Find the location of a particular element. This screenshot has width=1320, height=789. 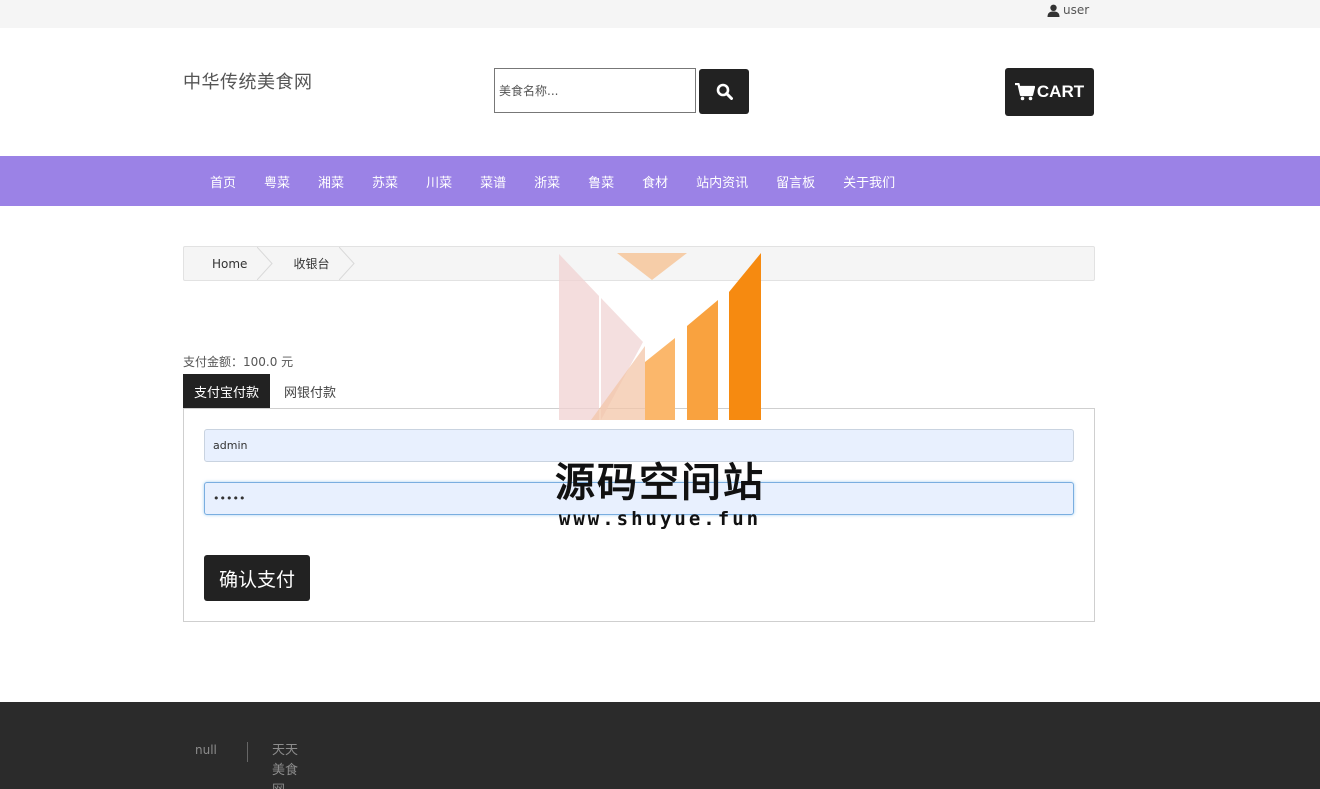

user-link: user is located at coordinates (1068, 10).